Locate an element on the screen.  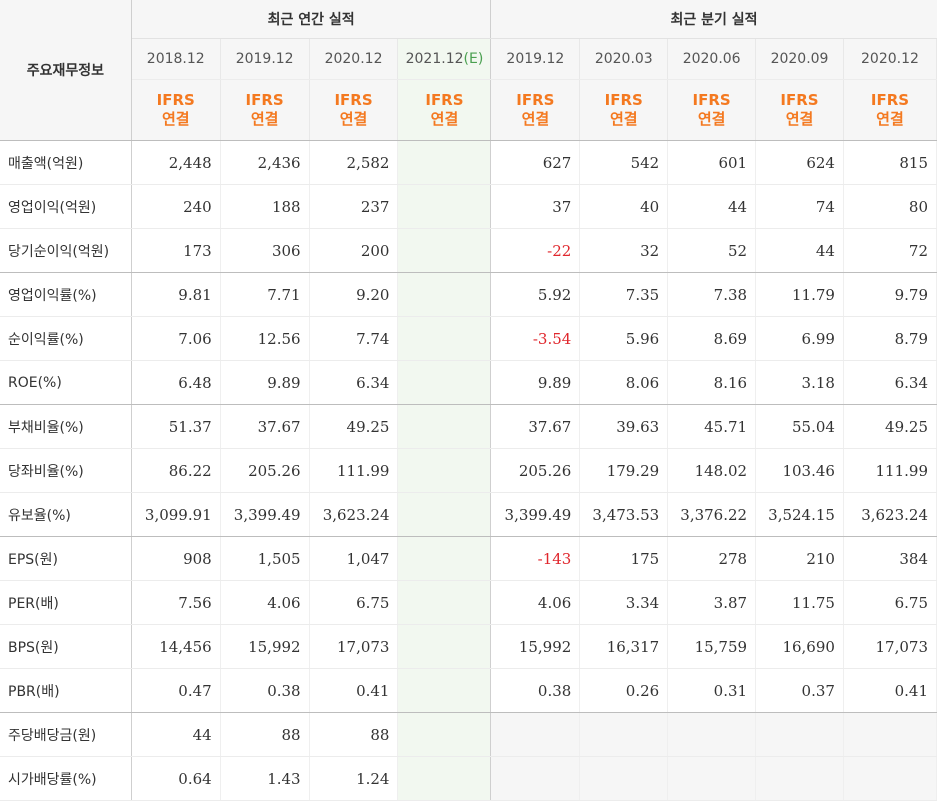
table-cell: 9.20 is located at coordinates (354, 294).